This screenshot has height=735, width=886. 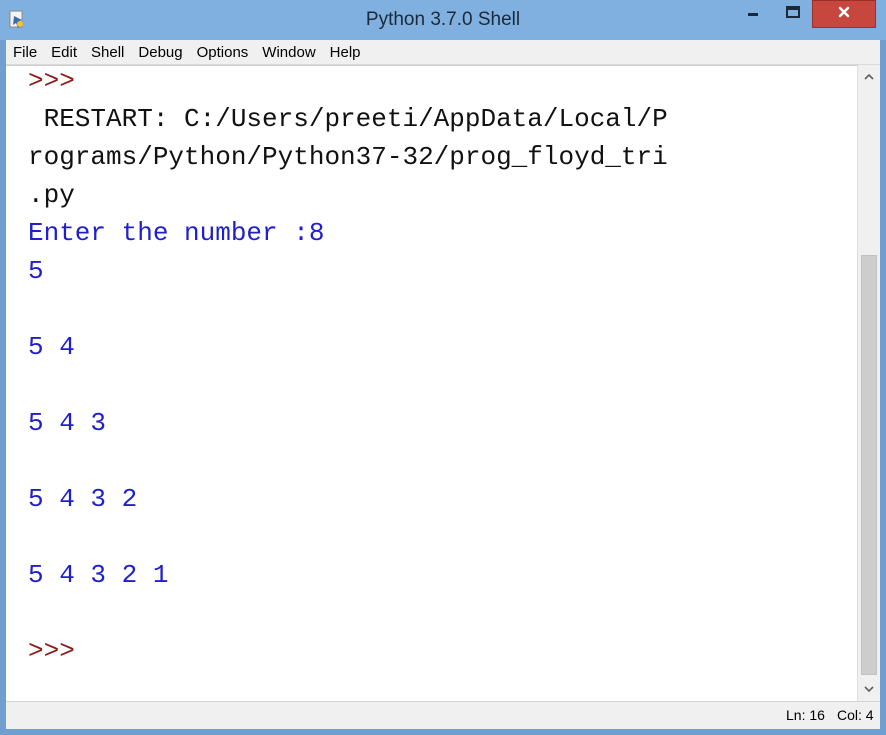 I want to click on minimize-button, so click(x=753, y=14).